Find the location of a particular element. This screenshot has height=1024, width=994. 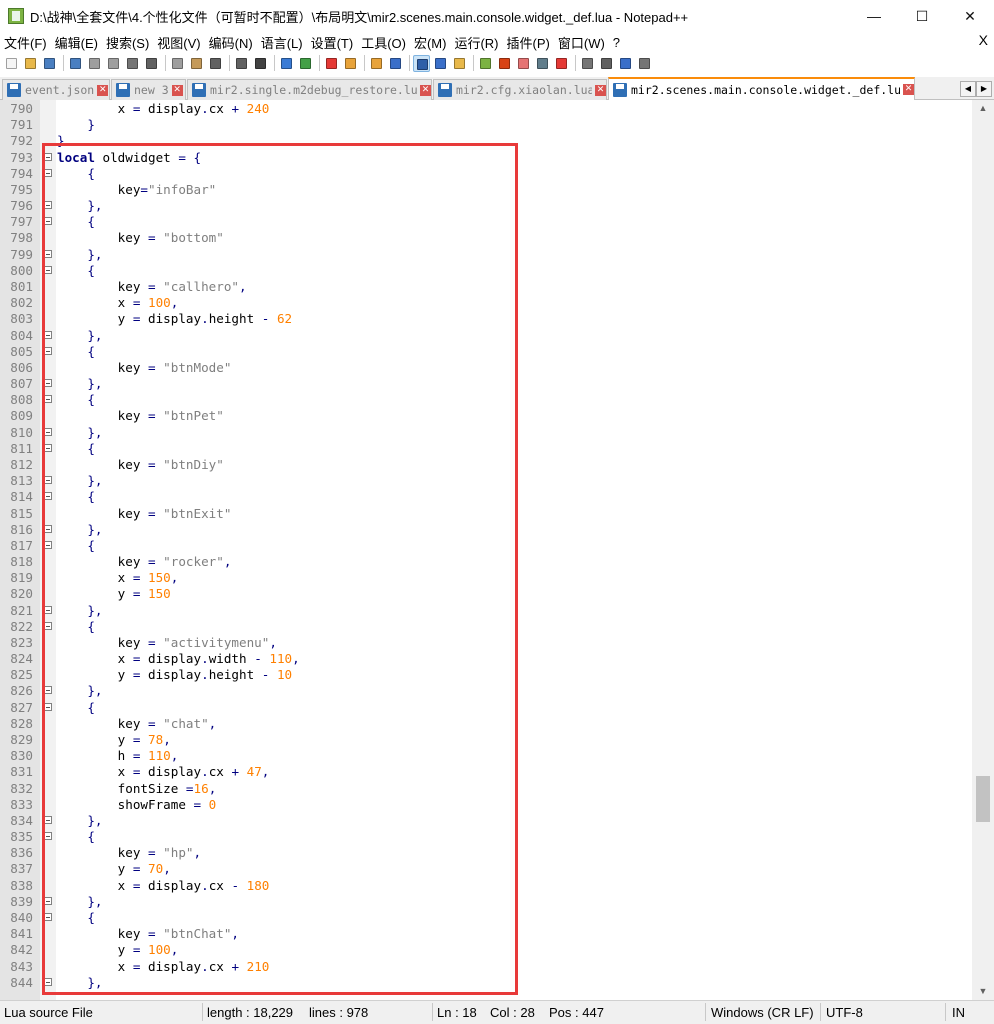

new-file-button is located at coordinates (11, 63).